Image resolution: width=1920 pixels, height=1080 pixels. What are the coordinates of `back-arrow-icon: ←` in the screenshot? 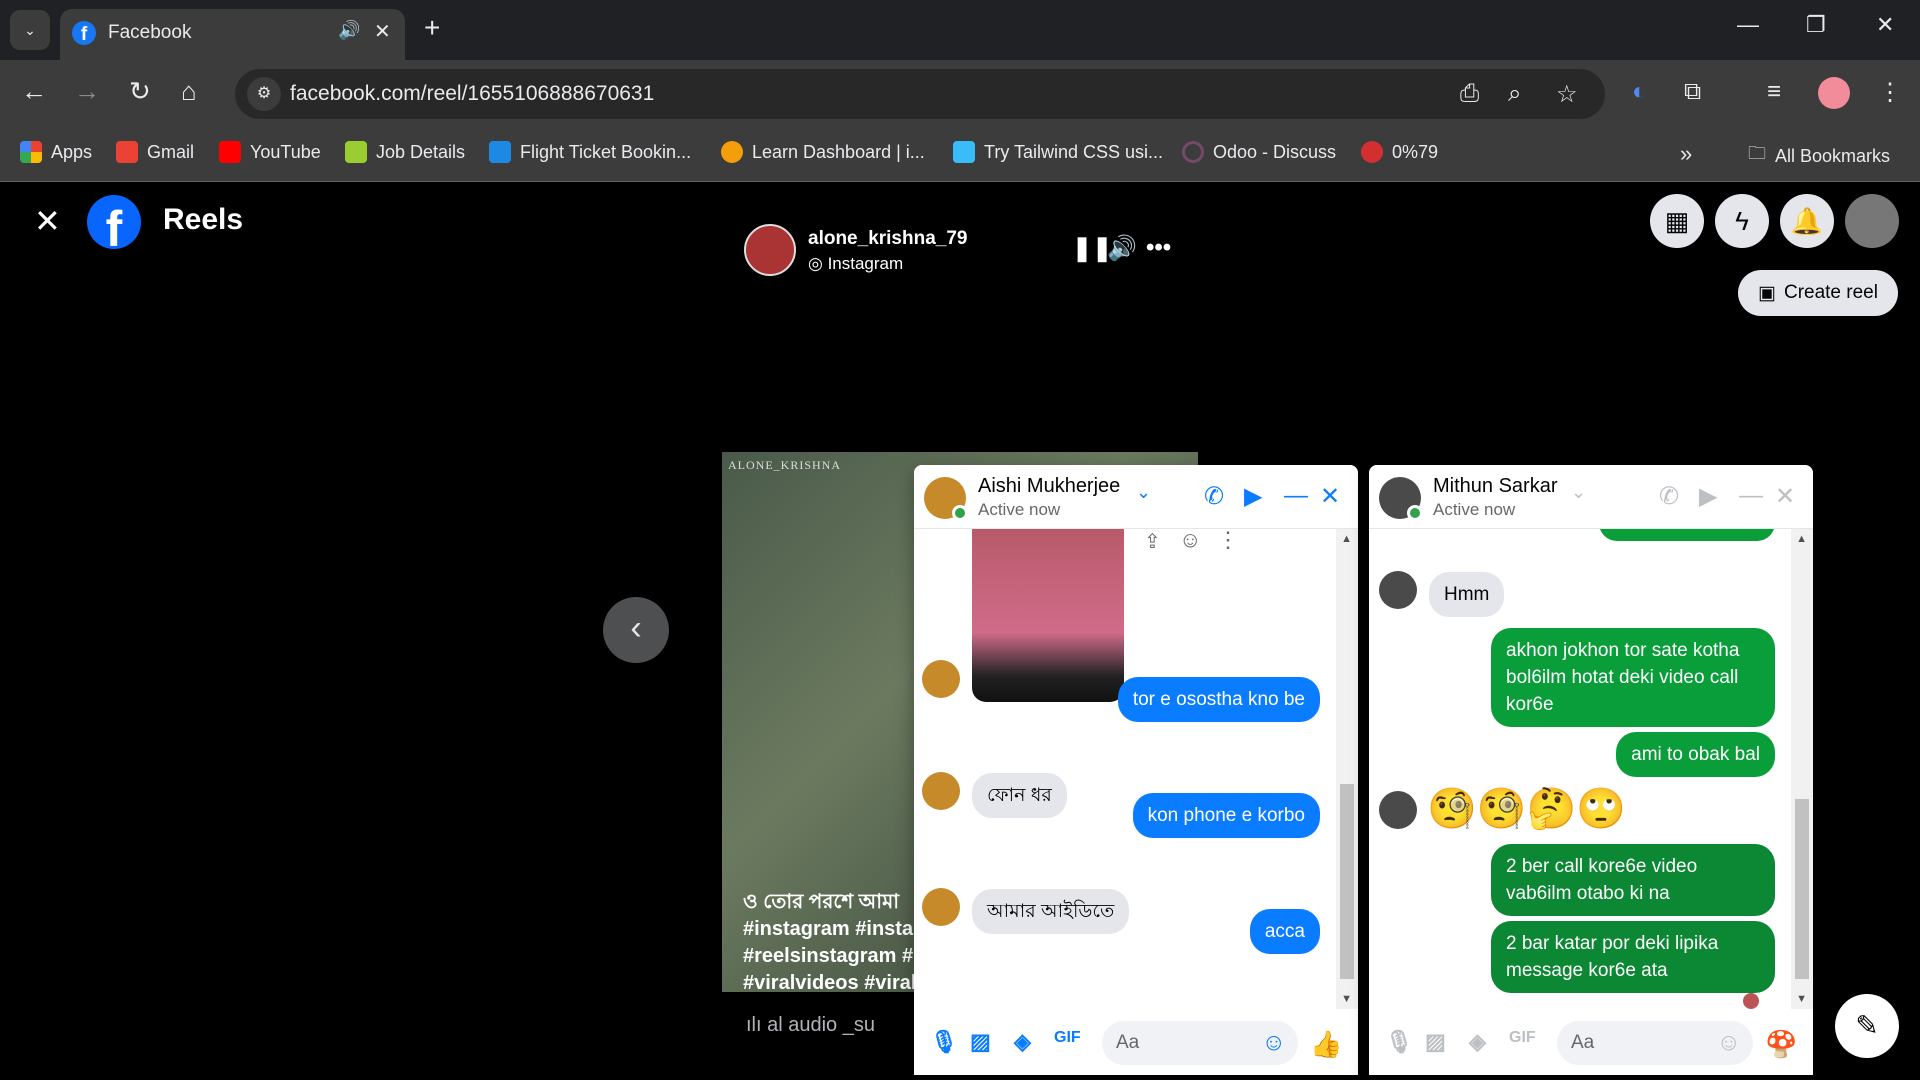 It's located at (34, 91).